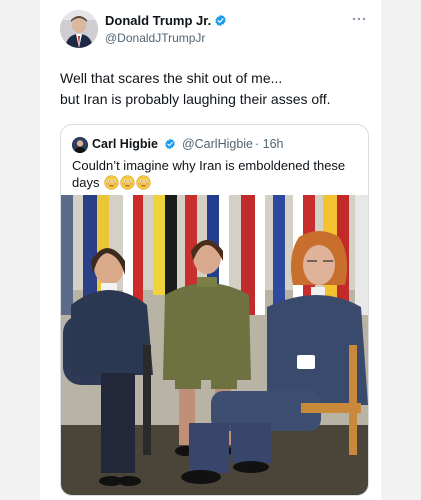  Describe the element at coordinates (217, 144) in the screenshot. I see `quoted-author-handle: @CarlHigbie` at that location.